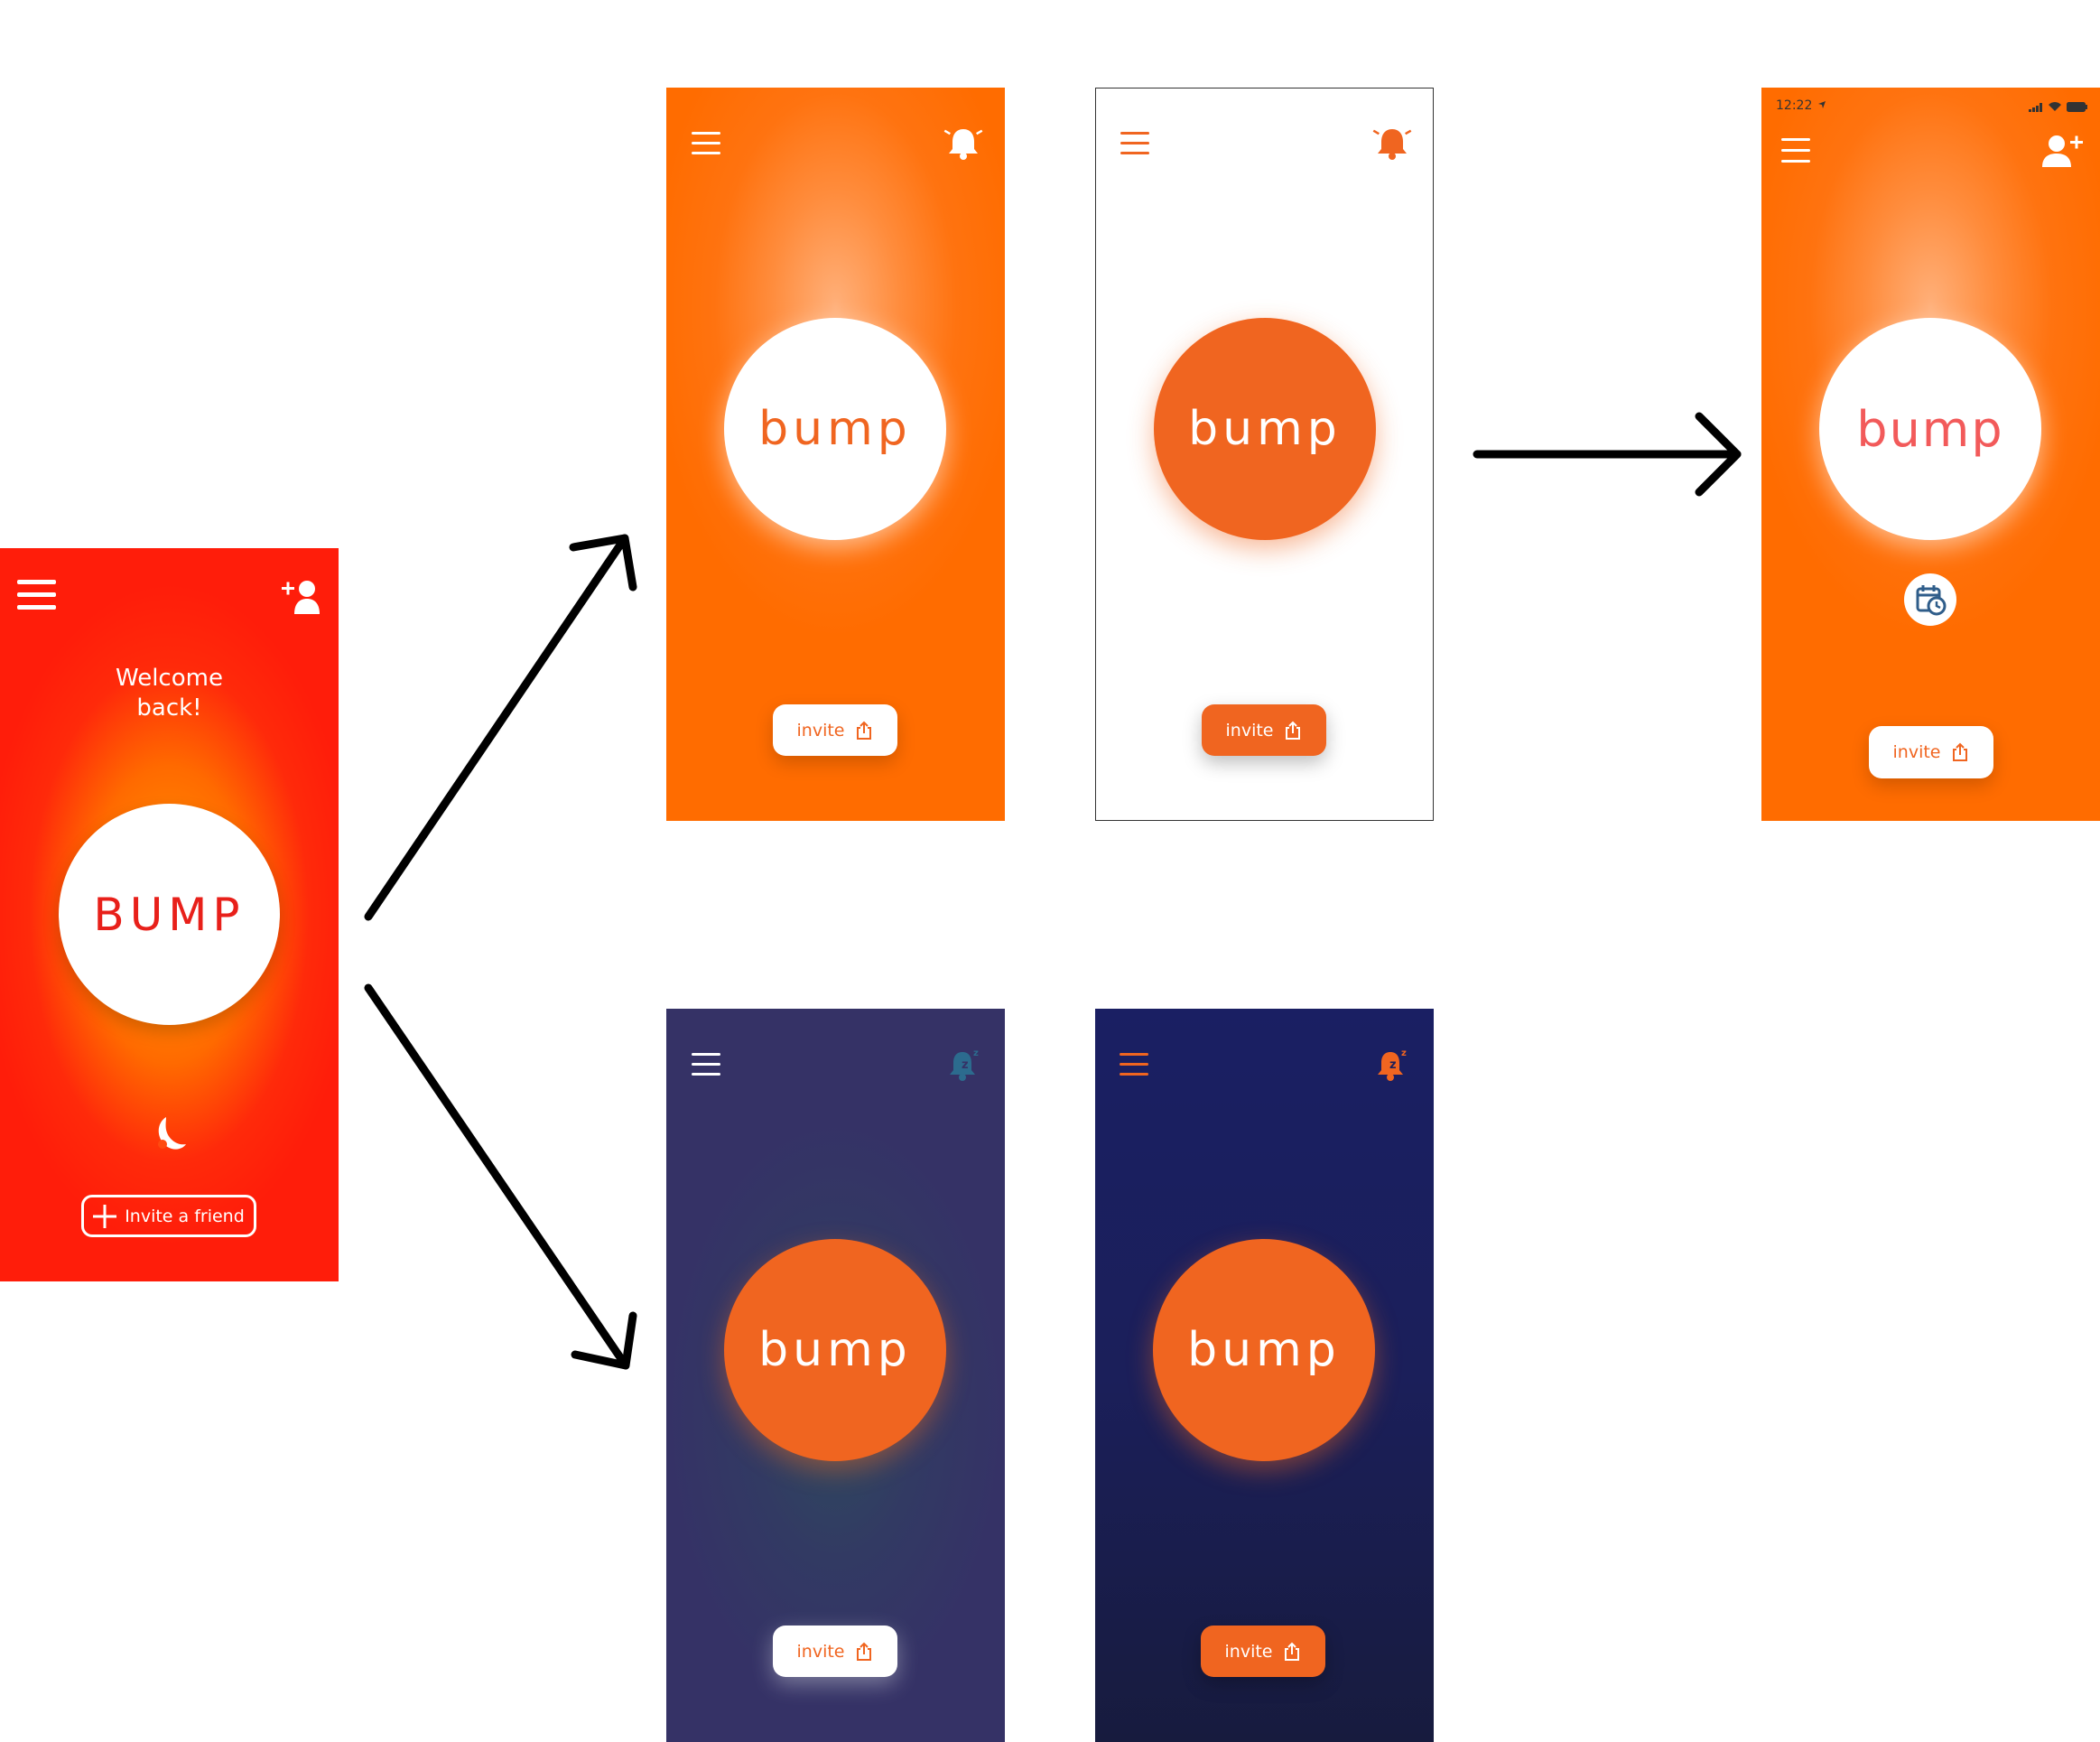 This screenshot has width=2100, height=1742. I want to click on arrow-right, so click(1608, 455).